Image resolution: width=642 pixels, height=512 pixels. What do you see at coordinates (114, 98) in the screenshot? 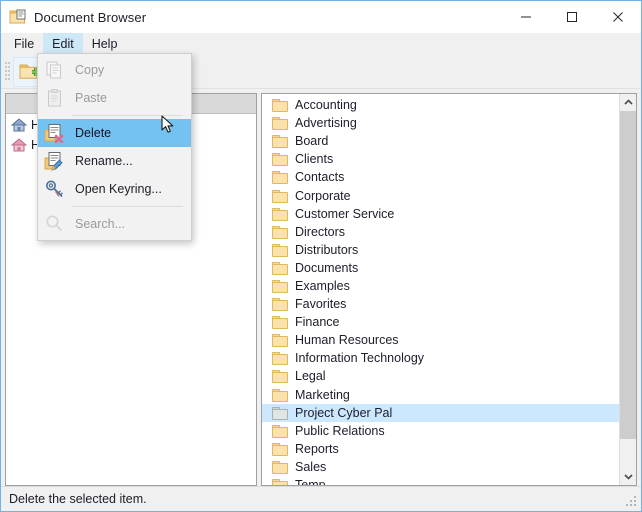
I see `menu-item-paste: Paste` at bounding box center [114, 98].